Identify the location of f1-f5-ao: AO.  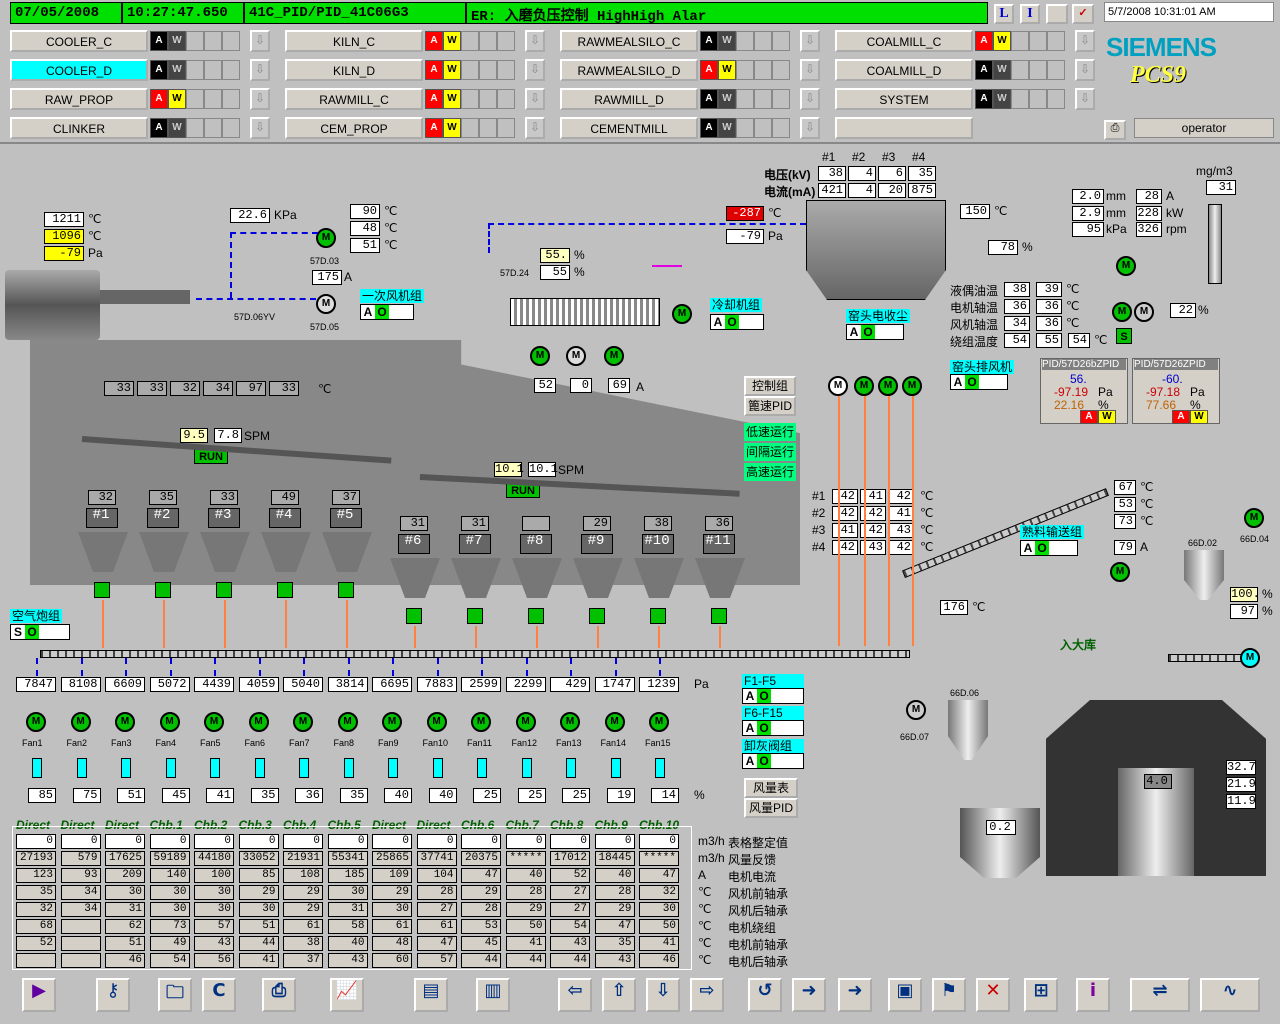
(773, 696).